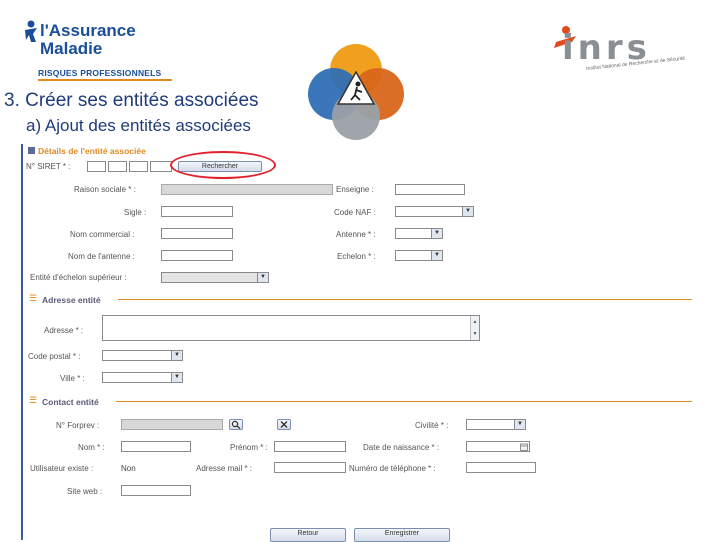 Image resolution: width=720 pixels, height=542 pixels. Describe the element at coordinates (224, 468) in the screenshot. I see `adresse-mail-label: Adresse mail * :` at that location.